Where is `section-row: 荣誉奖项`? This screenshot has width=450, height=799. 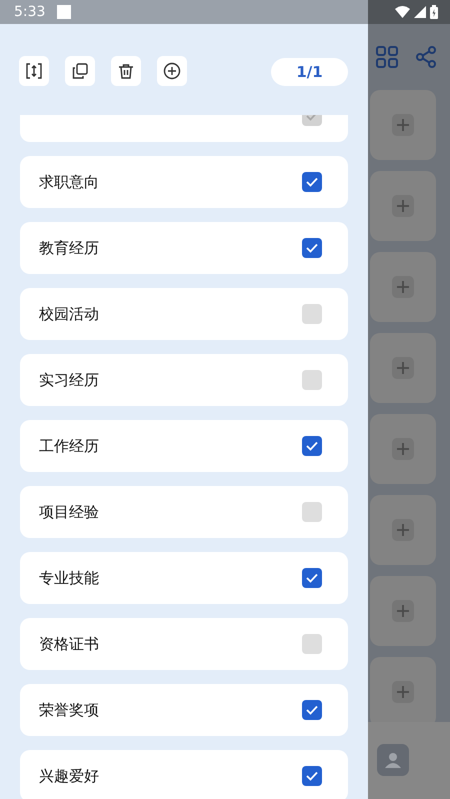 section-row: 荣誉奖项 is located at coordinates (184, 710).